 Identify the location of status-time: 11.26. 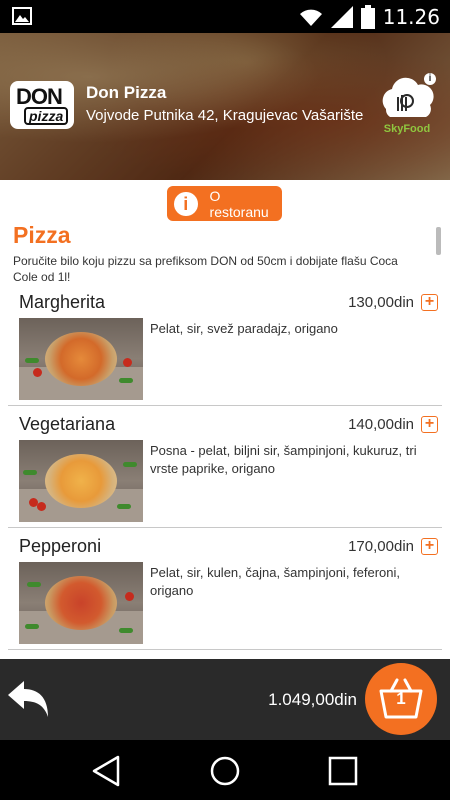
(411, 17).